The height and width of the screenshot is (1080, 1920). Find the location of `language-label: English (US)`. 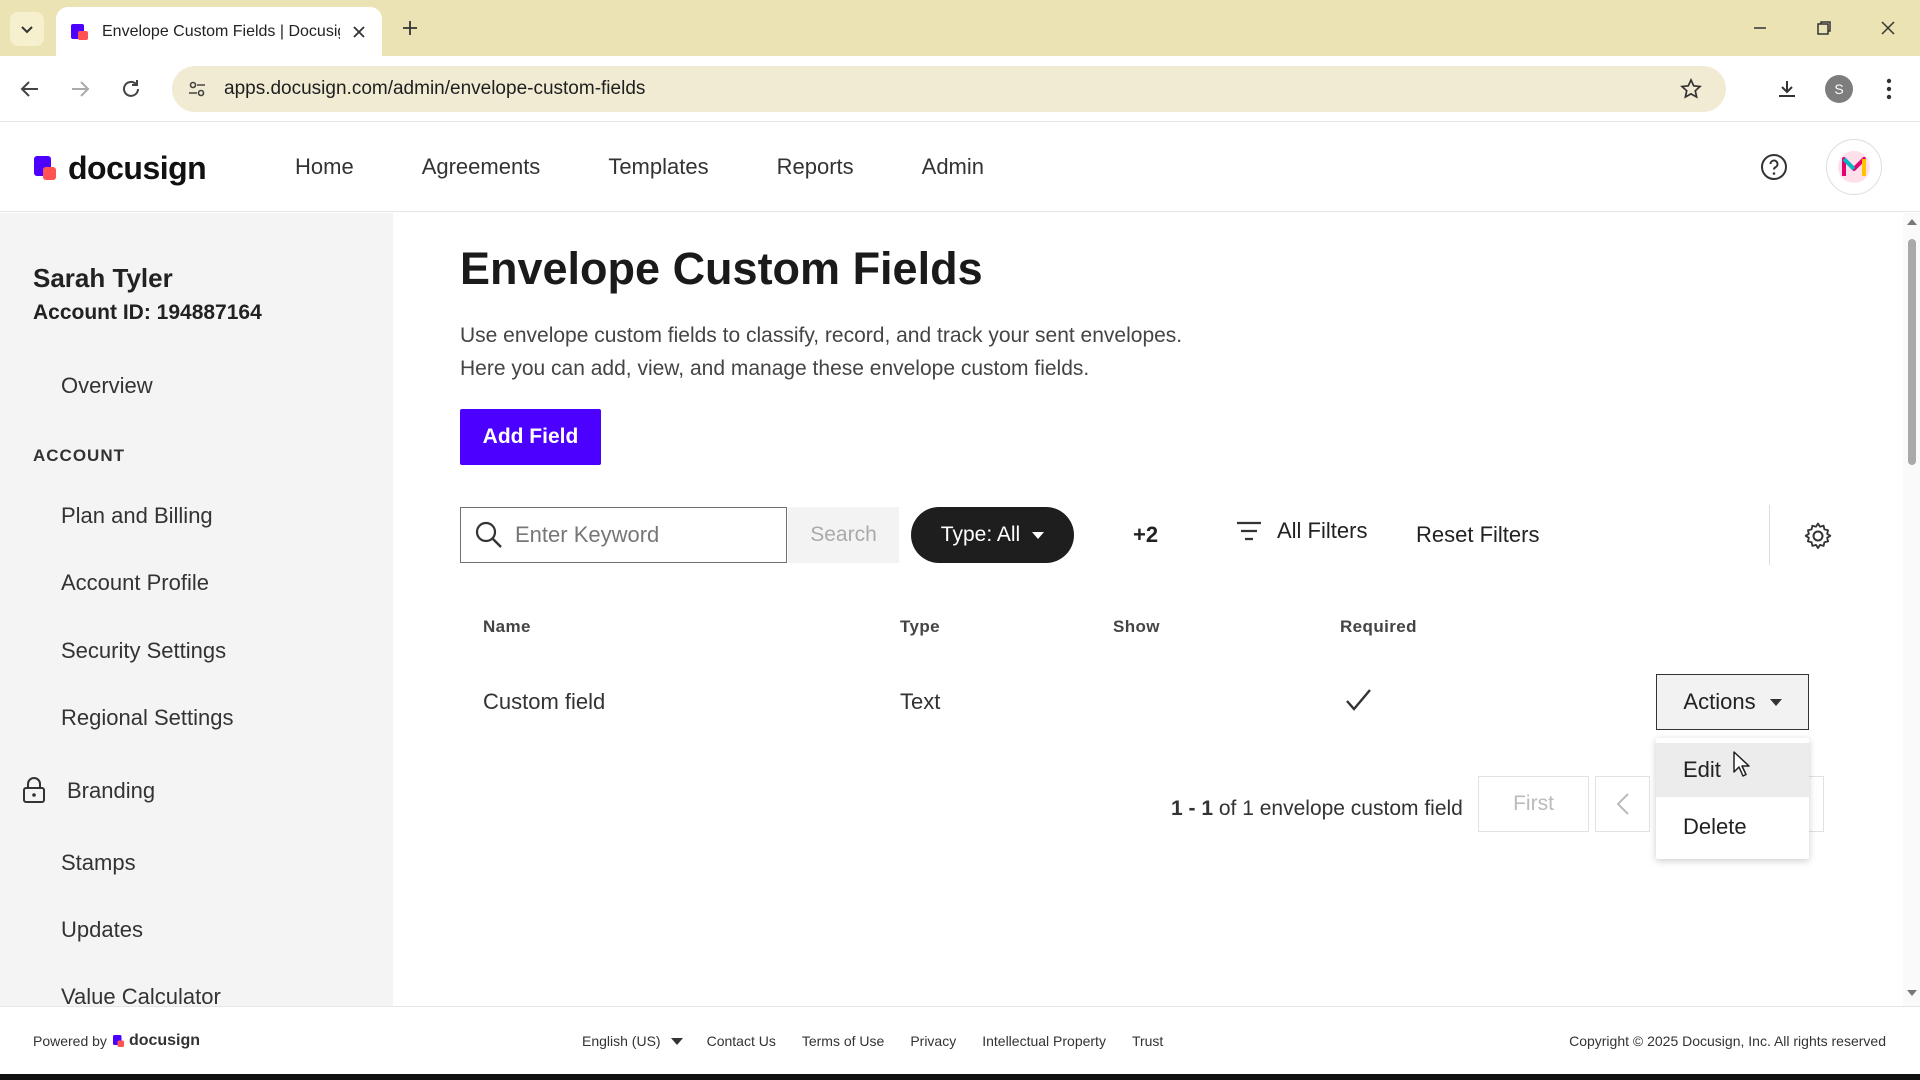

language-label: English (US) is located at coordinates (621, 1041).